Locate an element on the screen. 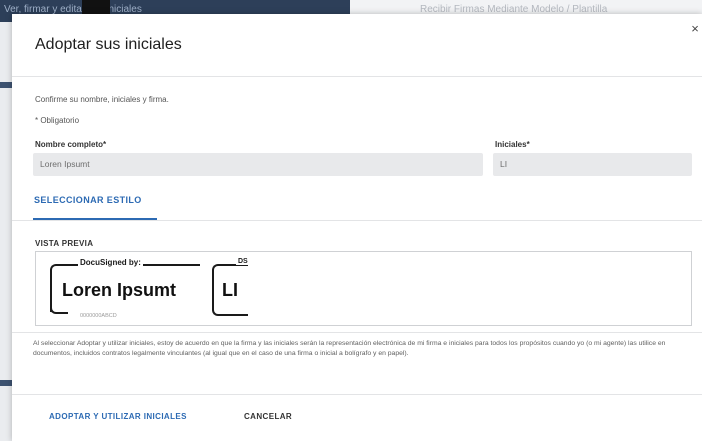 Image resolution: width=702 pixels, height=441 pixels. signature-id: 0000000ABCD is located at coordinates (98, 316).